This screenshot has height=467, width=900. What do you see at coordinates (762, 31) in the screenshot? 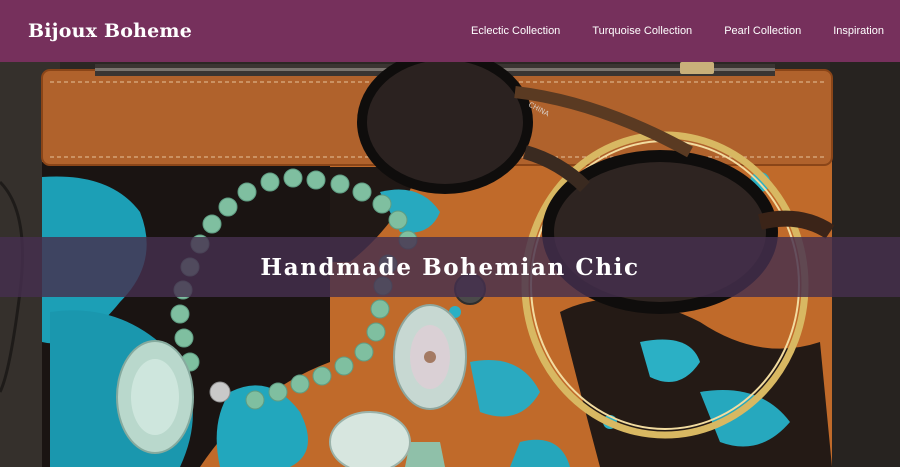
I see `nav-pearl-collection: Pearl Collection` at bounding box center [762, 31].